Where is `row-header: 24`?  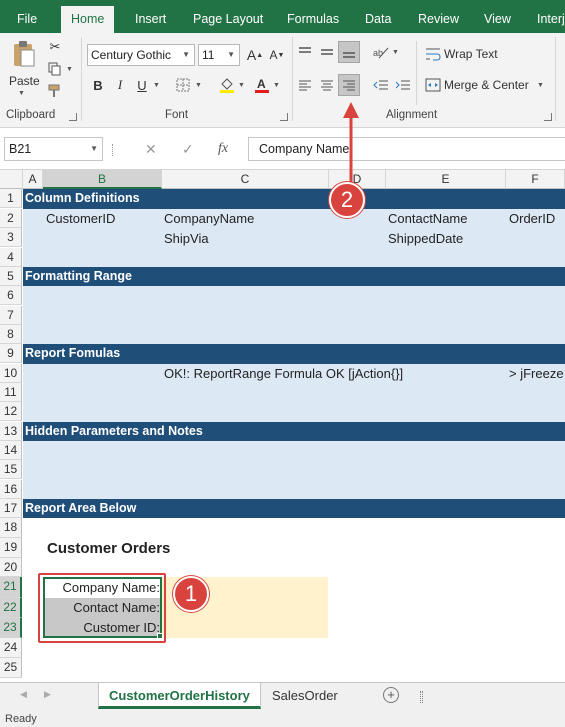 row-header: 24 is located at coordinates (11, 648).